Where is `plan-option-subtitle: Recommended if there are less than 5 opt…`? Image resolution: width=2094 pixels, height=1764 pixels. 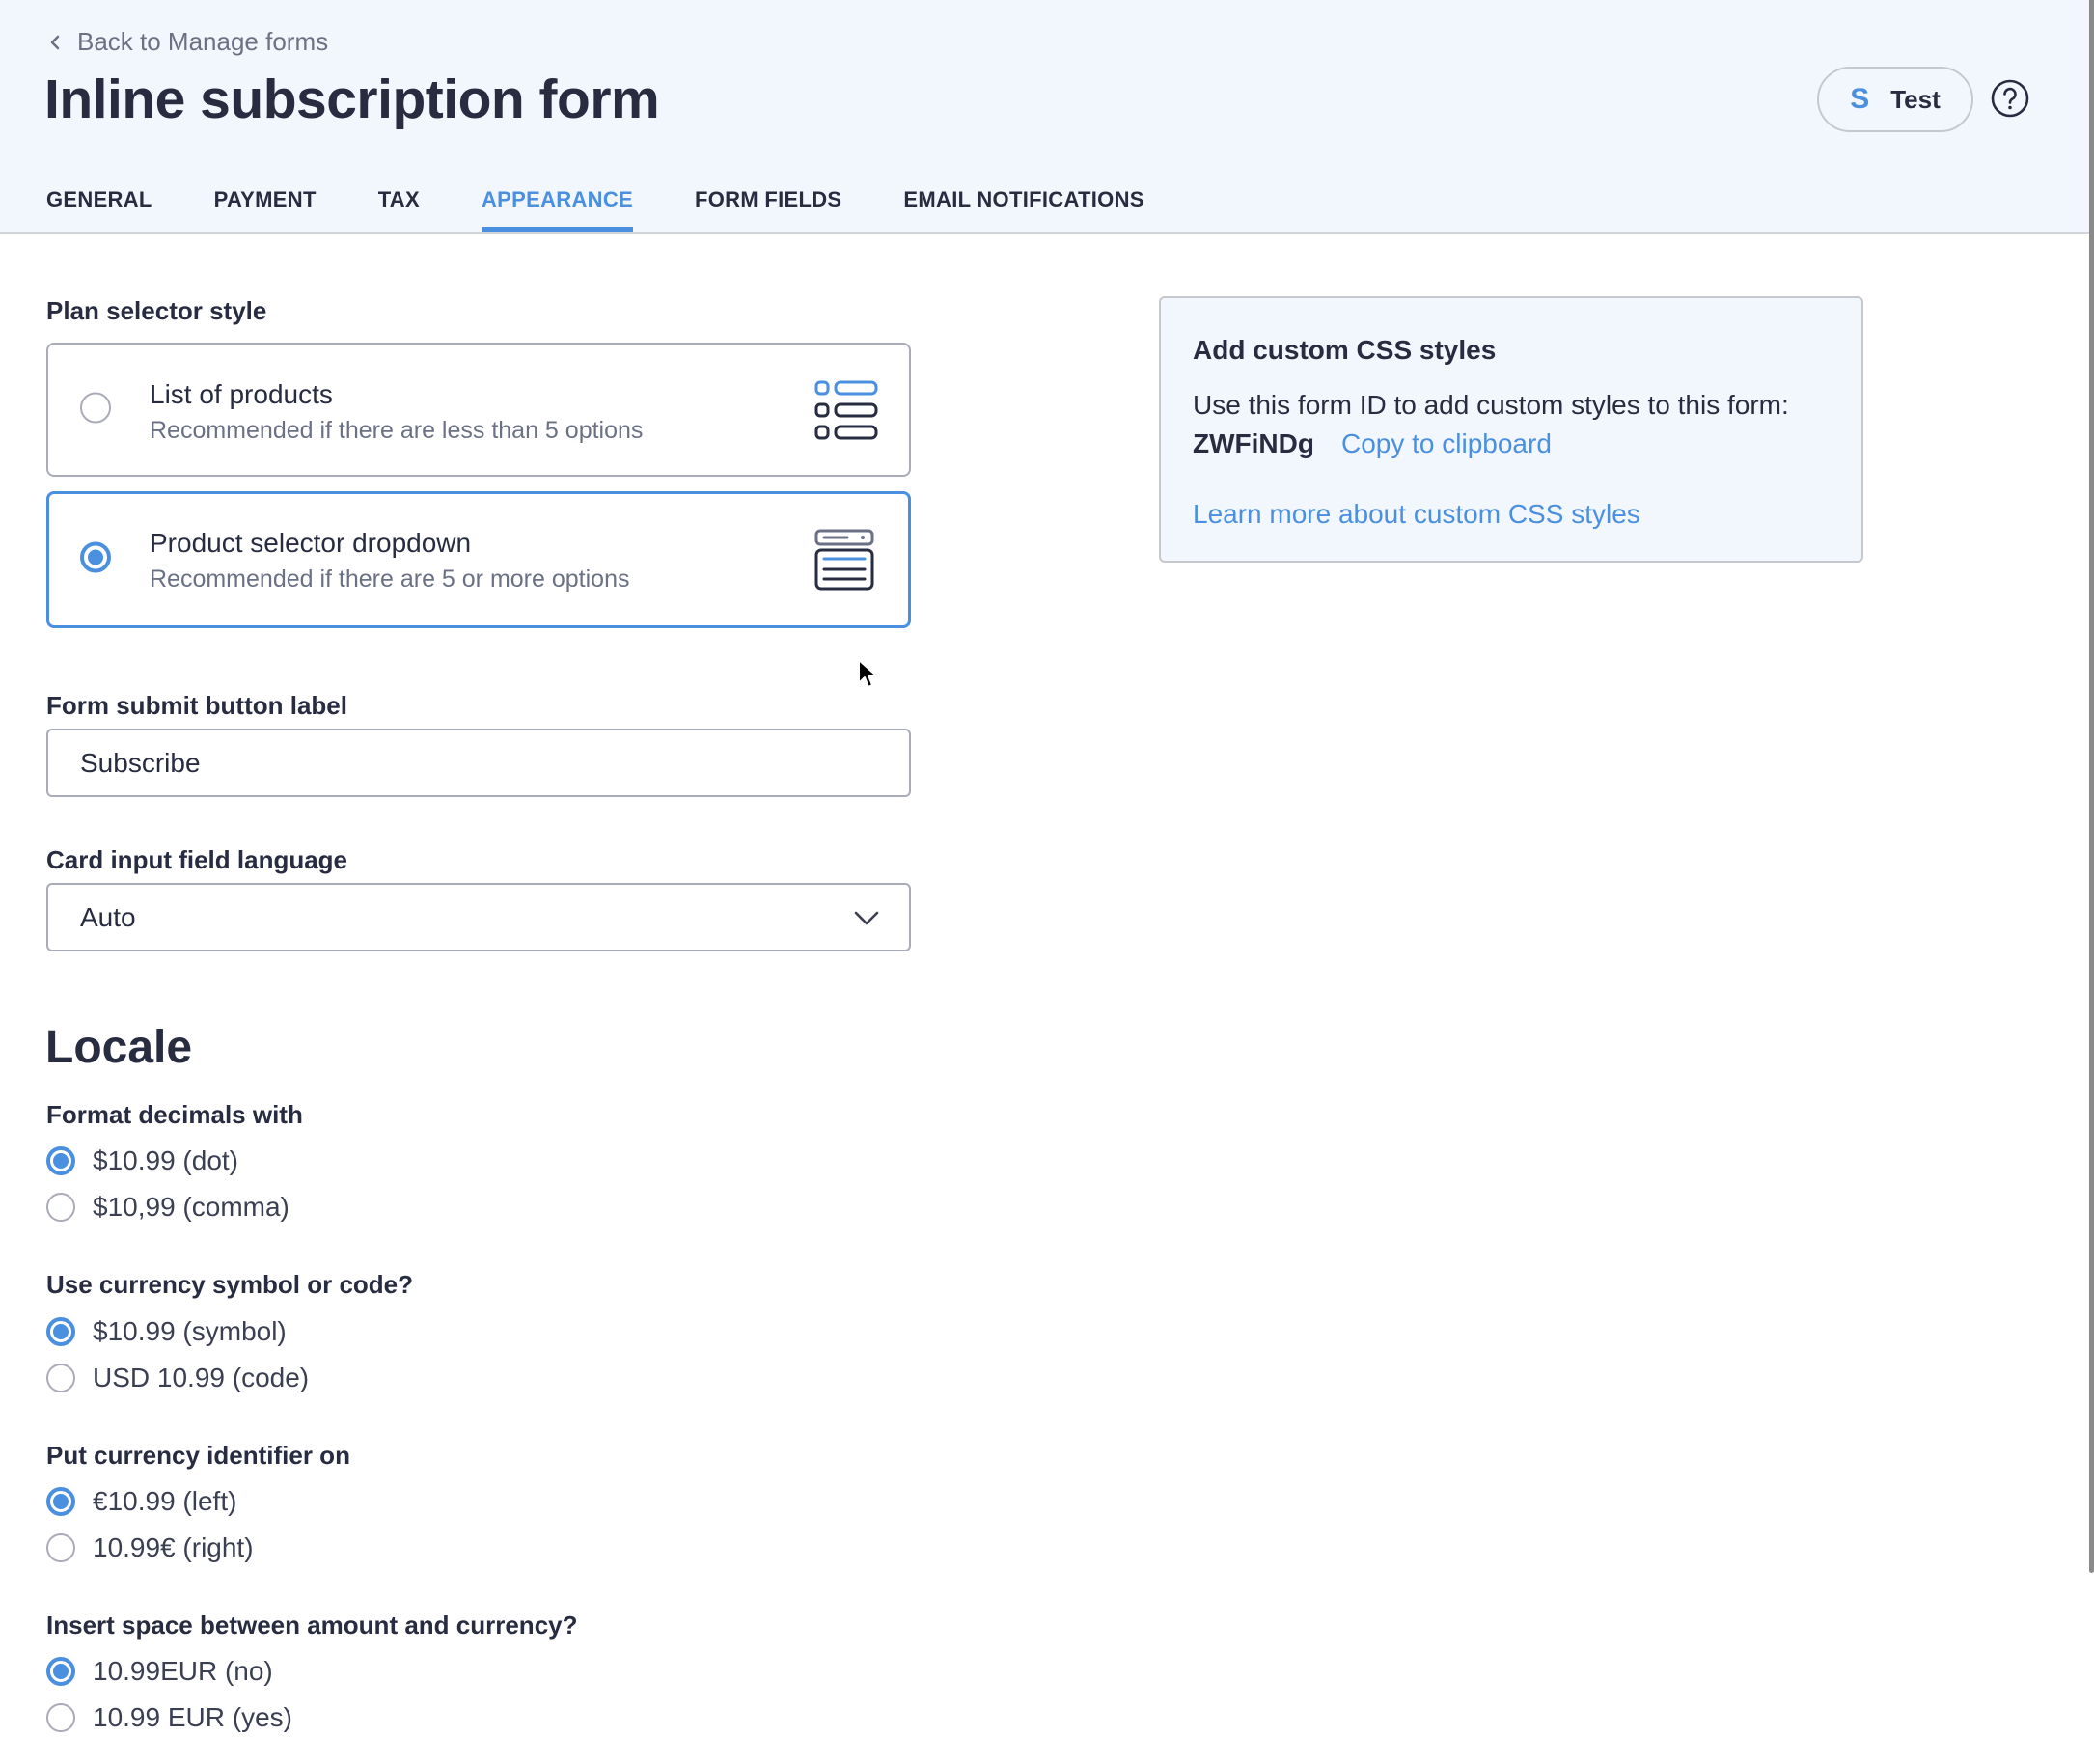
plan-option-subtitle: Recommended if there are less than 5 opt… is located at coordinates (397, 430).